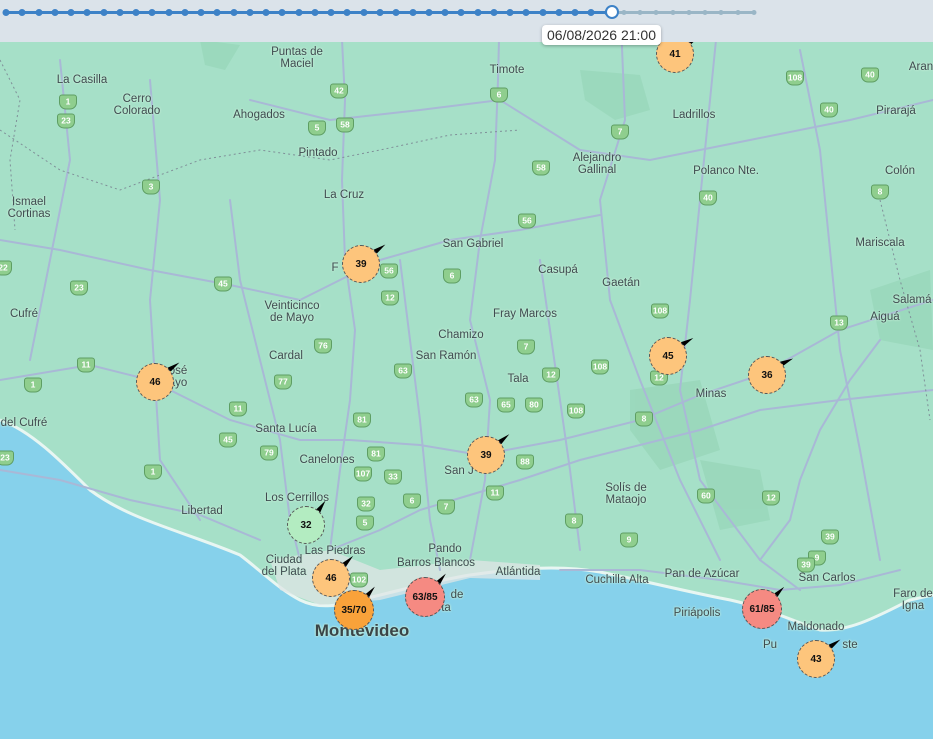 This screenshot has height=739, width=933. Describe the element at coordinates (284, 566) in the screenshot. I see `place-label: Ciudad del Plata` at that location.